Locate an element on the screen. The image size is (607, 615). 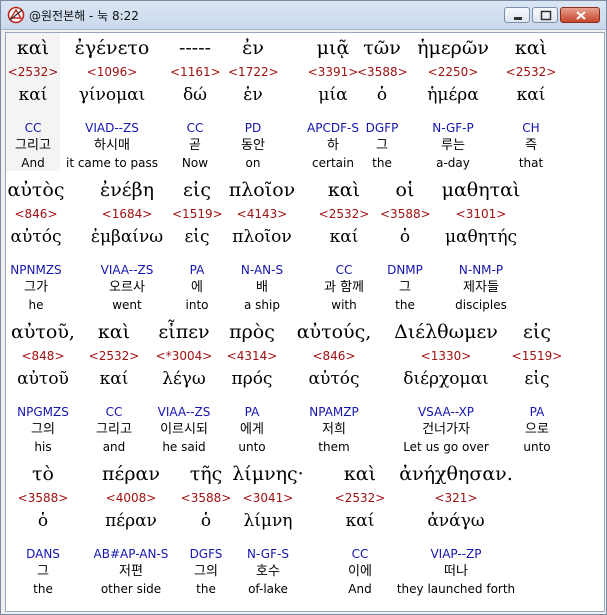
strong-number: <1519> is located at coordinates (537, 356).